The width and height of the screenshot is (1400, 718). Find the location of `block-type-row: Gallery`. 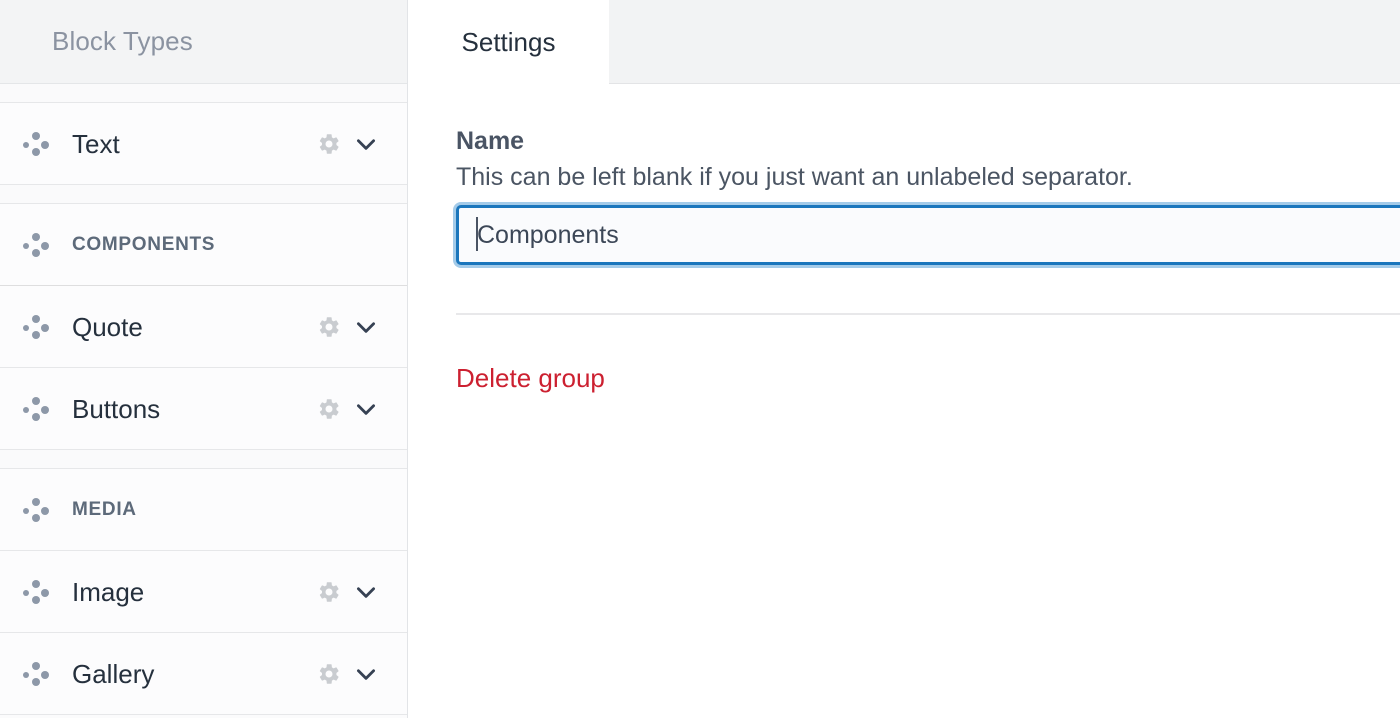

block-type-row: Gallery is located at coordinates (203, 674).